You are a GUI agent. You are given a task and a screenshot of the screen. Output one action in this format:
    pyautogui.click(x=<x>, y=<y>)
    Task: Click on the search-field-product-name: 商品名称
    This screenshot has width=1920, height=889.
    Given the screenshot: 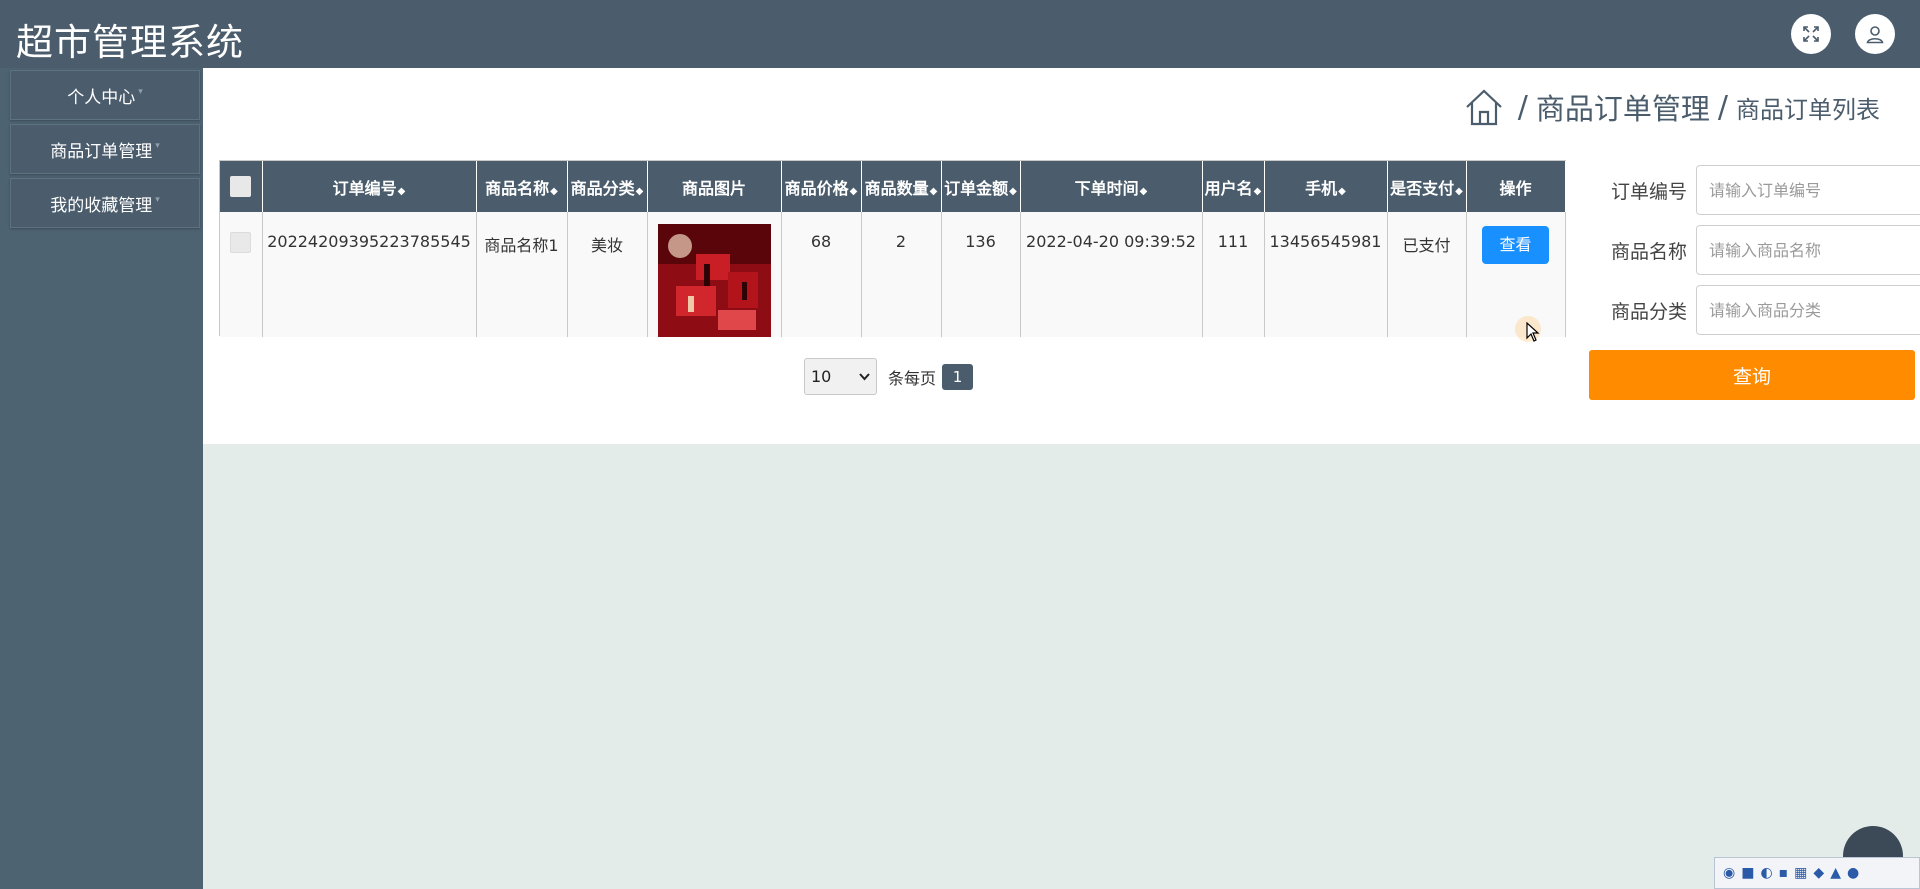 What is the action you would take?
    pyautogui.click(x=1760, y=250)
    